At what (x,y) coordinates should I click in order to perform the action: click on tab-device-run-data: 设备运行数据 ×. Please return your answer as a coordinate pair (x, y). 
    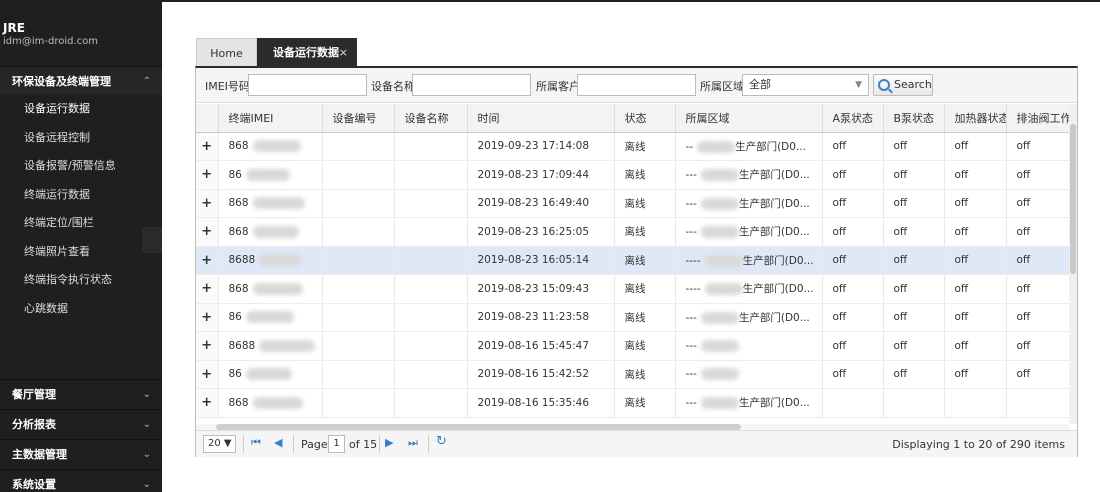
    Looking at the image, I should click on (307, 52).